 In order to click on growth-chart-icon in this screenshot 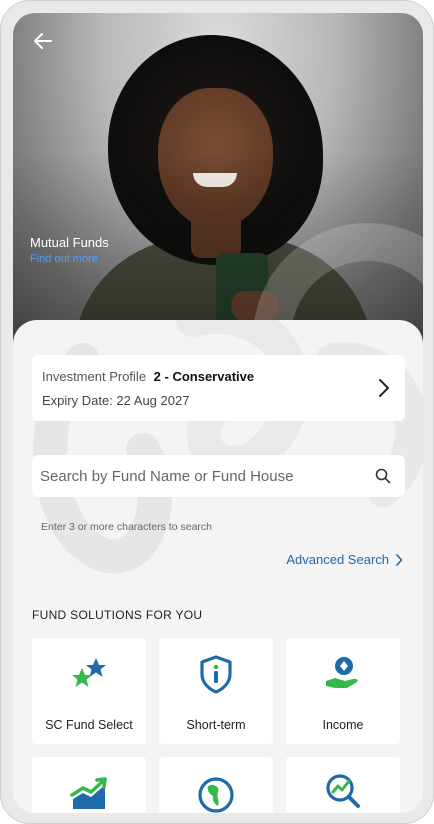, I will do `click(88, 793)`.